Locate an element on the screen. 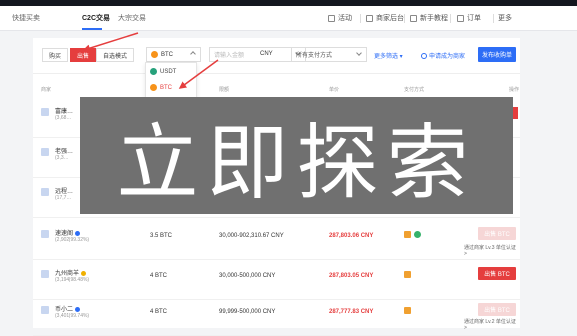 The image size is (577, 336). tab-block-trade: 大宗交易 is located at coordinates (132, 18).